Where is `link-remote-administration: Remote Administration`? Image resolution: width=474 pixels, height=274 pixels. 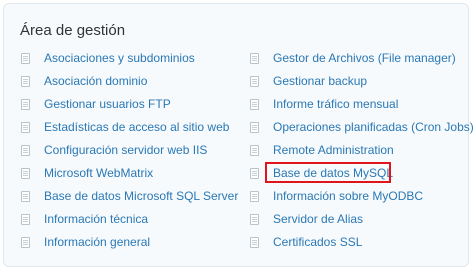 link-remote-administration: Remote Administration is located at coordinates (357, 150).